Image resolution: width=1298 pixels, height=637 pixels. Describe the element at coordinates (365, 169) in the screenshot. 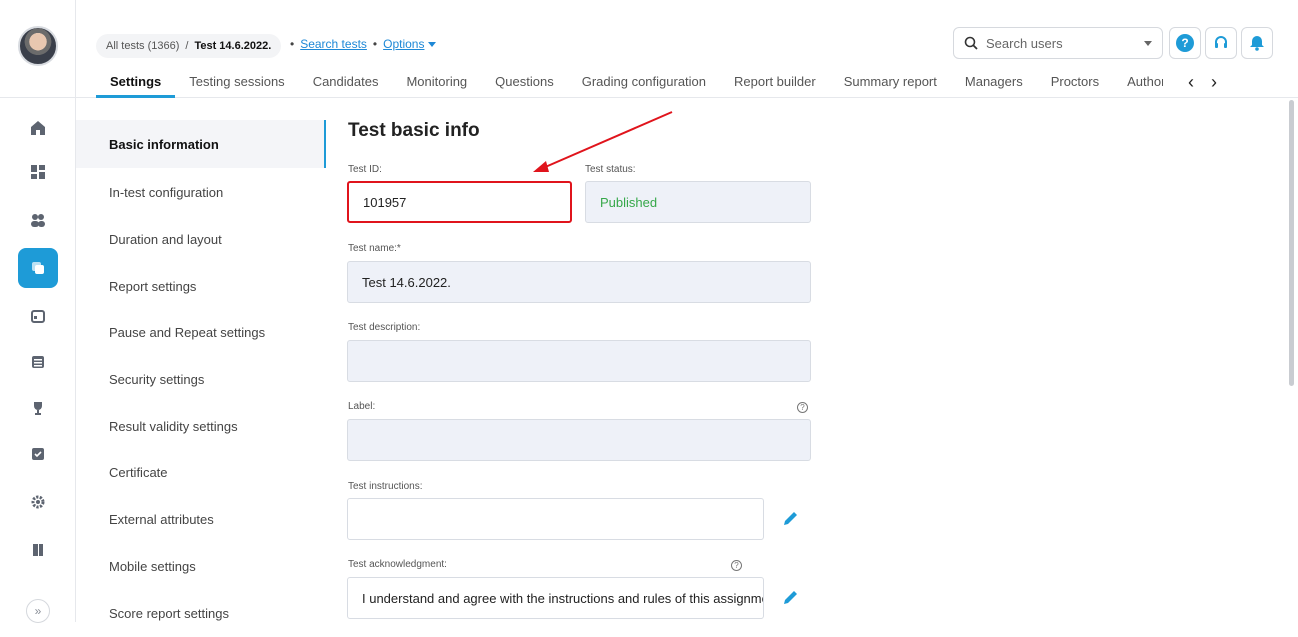

I see `test-id-label: Test ID:` at that location.